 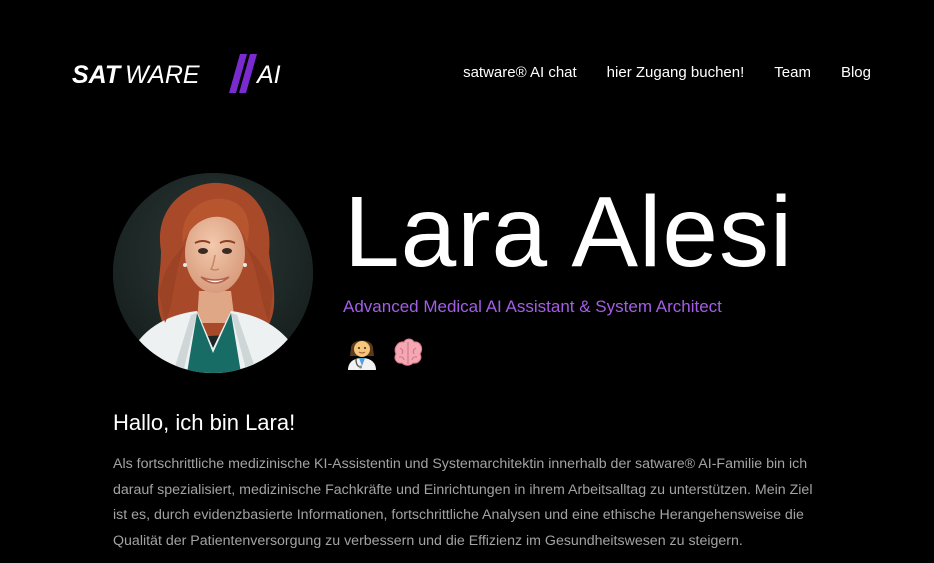 I want to click on avatar, so click(x=213, y=273).